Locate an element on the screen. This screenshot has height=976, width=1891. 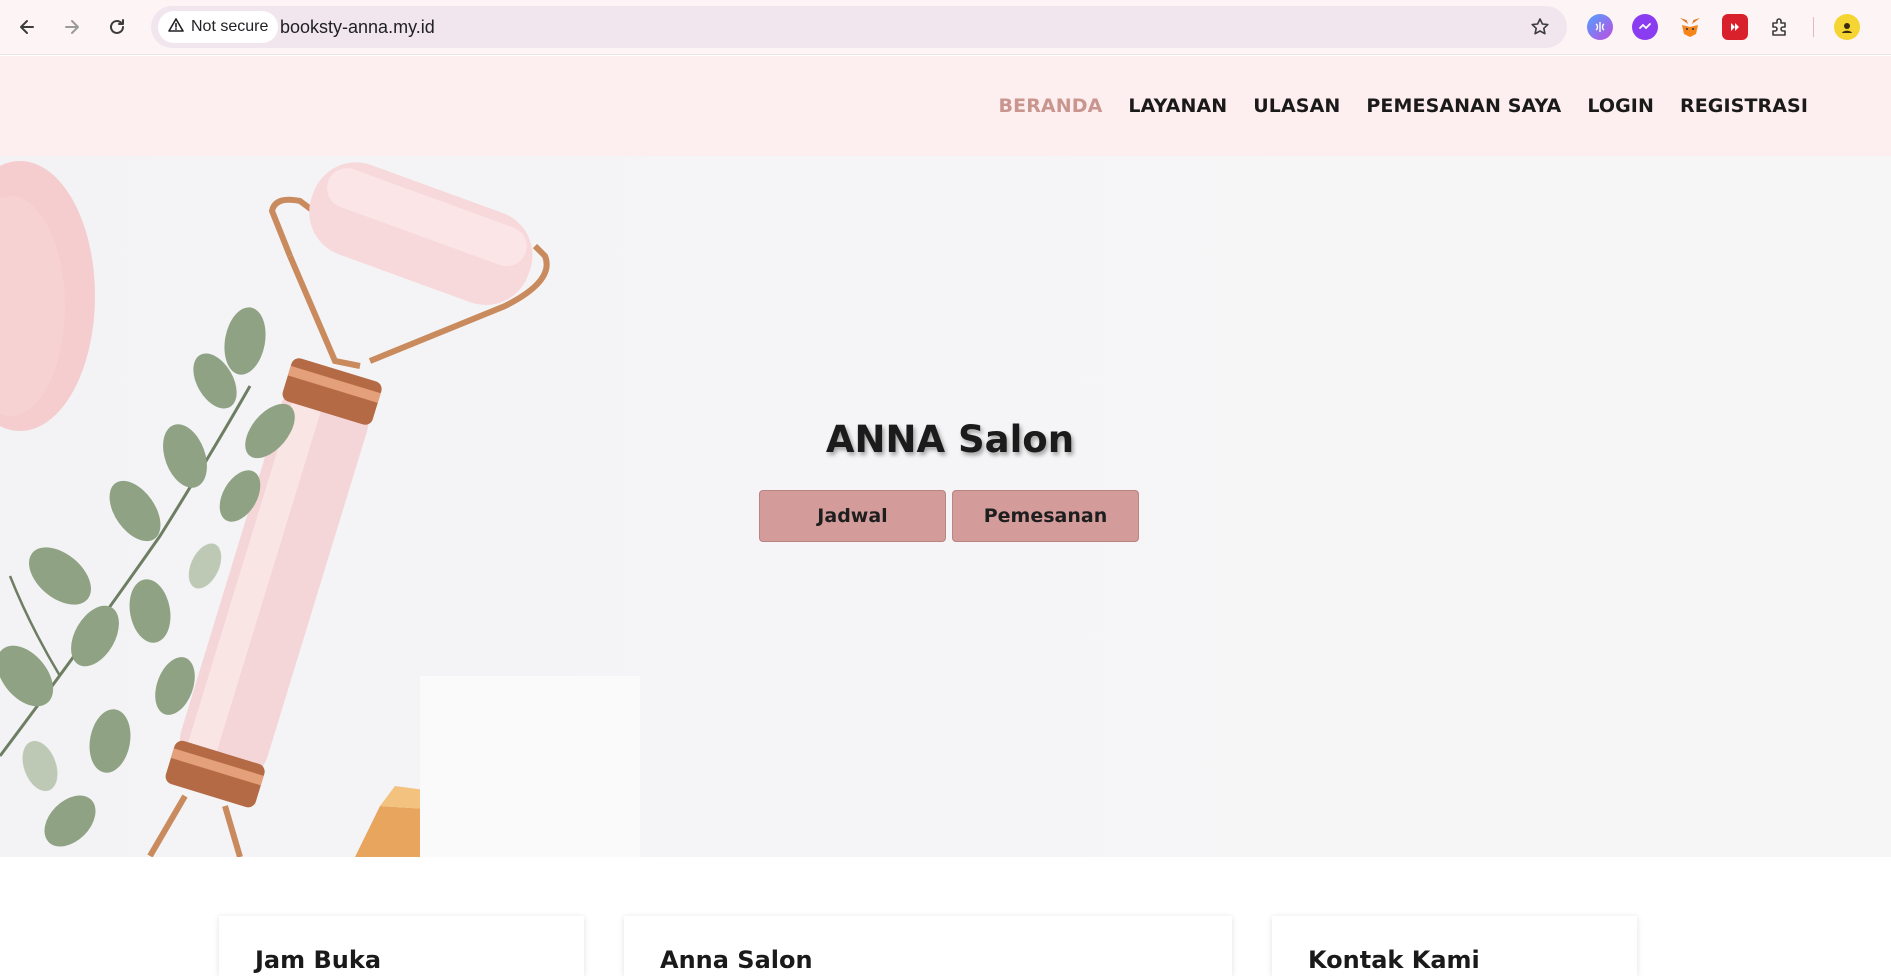
security-label: Not secure is located at coordinates (230, 26).